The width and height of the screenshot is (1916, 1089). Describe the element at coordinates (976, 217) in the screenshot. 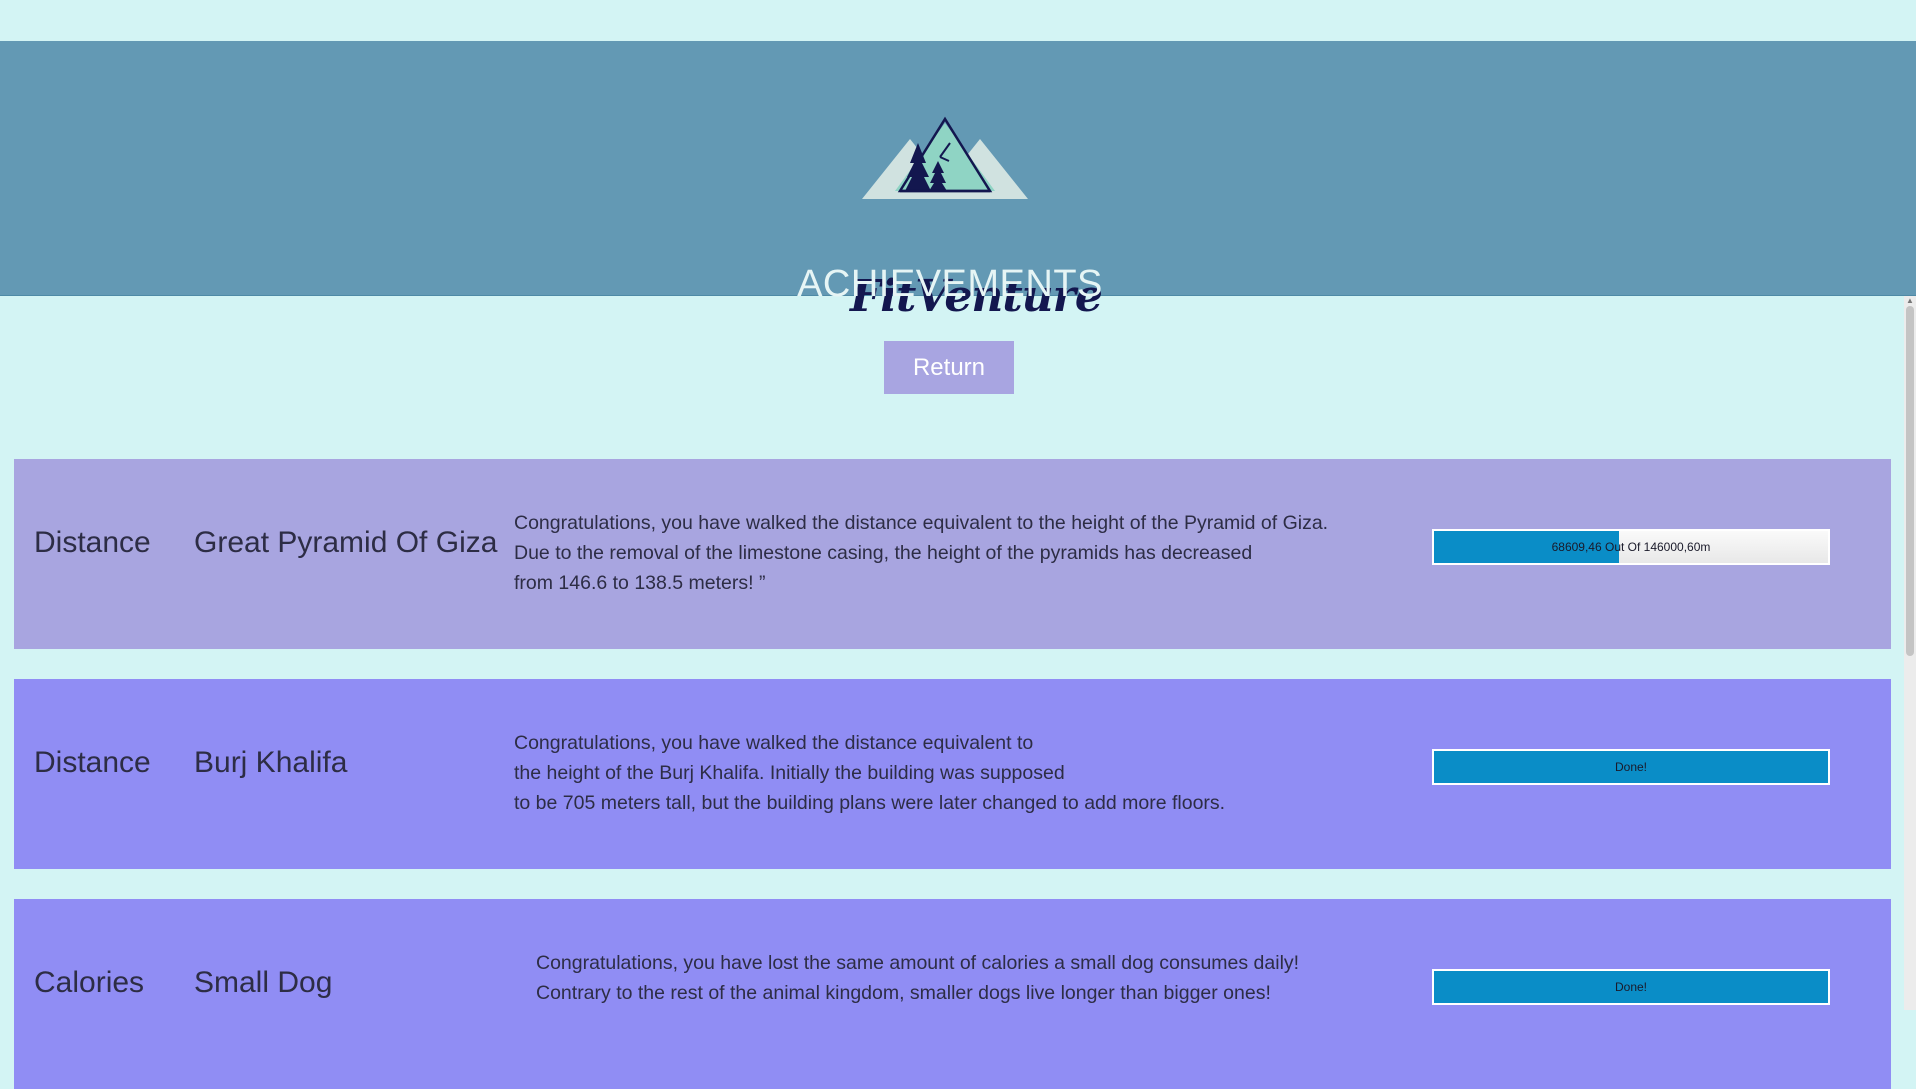

I see `brand-logo: FitVenture` at that location.